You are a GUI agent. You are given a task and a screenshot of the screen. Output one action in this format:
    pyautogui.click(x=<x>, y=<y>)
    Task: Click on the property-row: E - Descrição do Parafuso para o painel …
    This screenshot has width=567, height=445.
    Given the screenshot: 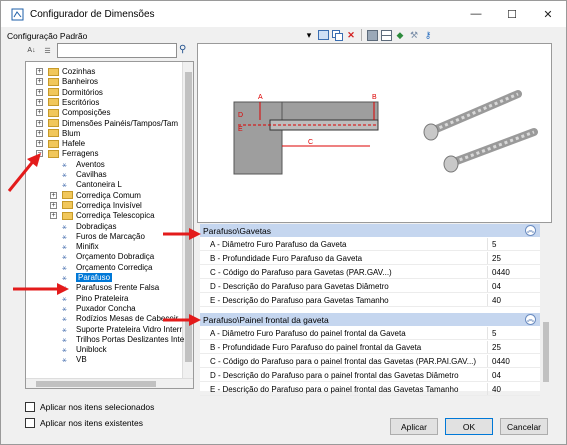 What is the action you would take?
    pyautogui.click(x=370, y=389)
    